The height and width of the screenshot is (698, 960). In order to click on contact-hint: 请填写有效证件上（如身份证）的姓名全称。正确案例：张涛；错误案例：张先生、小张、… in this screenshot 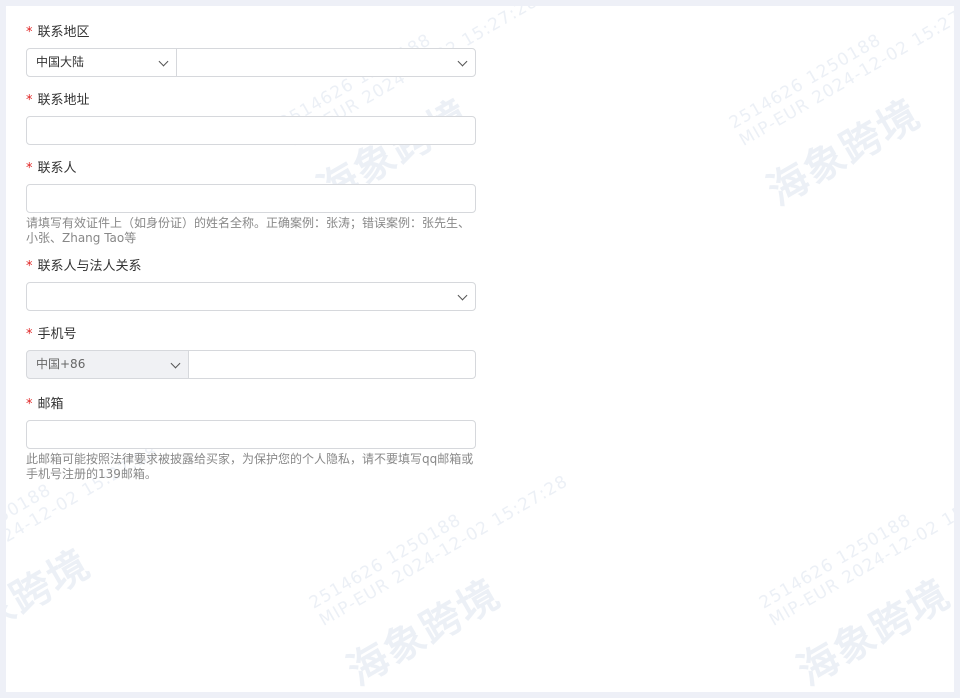, I will do `click(248, 230)`.